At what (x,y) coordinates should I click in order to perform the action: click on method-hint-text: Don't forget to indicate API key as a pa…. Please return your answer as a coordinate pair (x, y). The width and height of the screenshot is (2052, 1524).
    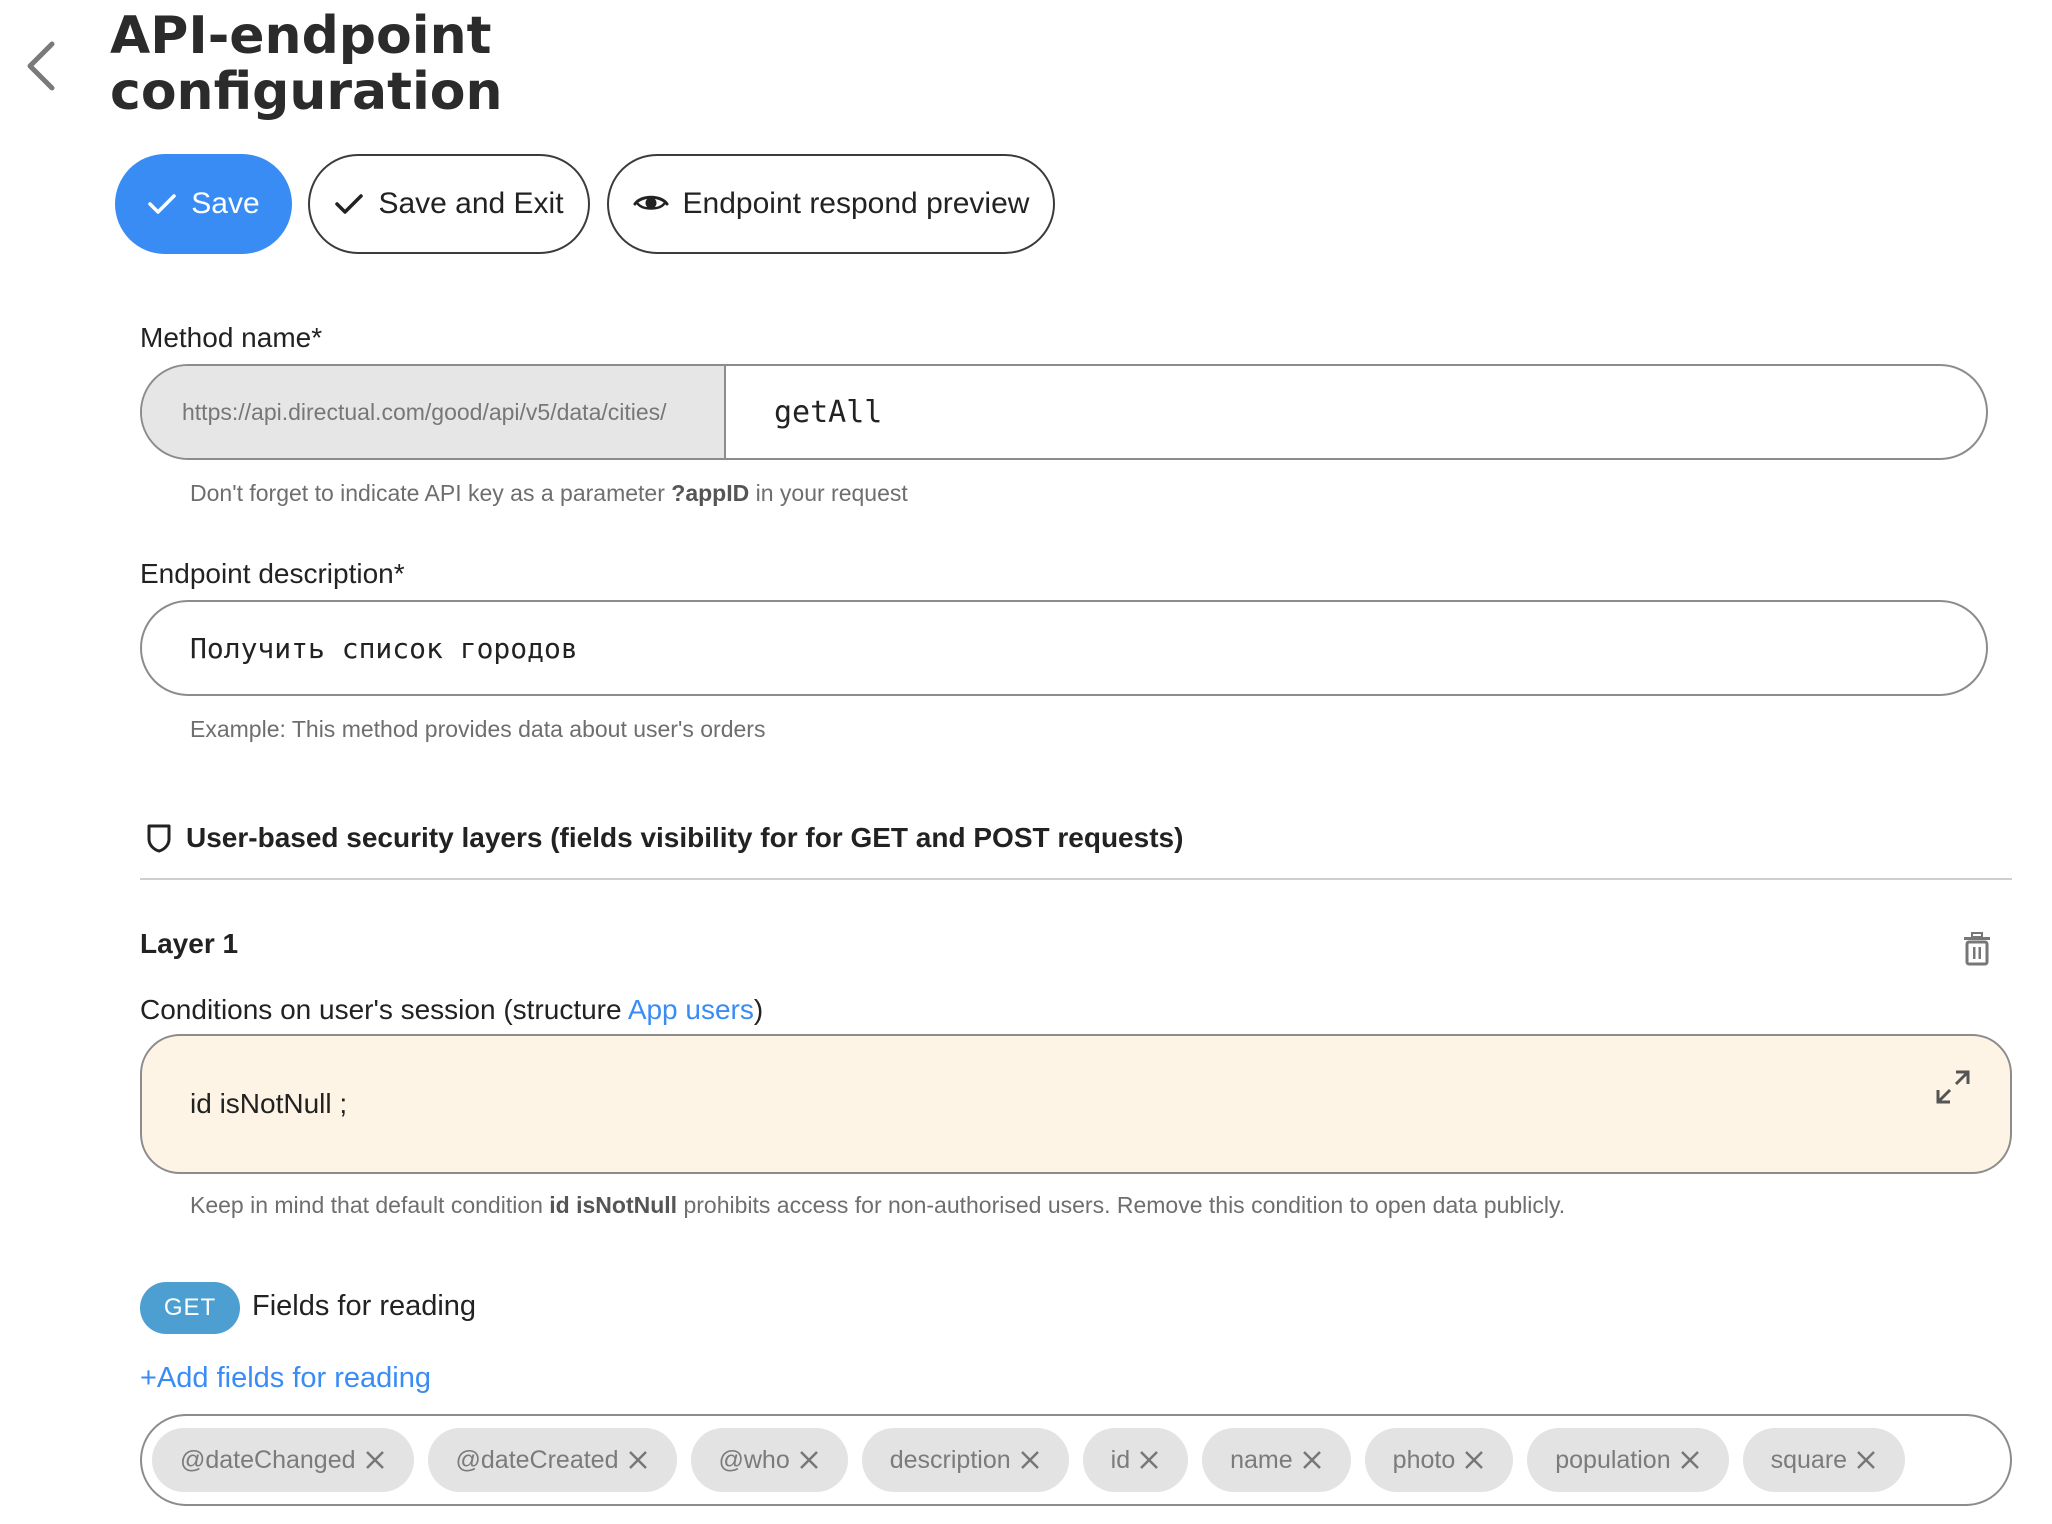
    Looking at the image, I should click on (431, 493).